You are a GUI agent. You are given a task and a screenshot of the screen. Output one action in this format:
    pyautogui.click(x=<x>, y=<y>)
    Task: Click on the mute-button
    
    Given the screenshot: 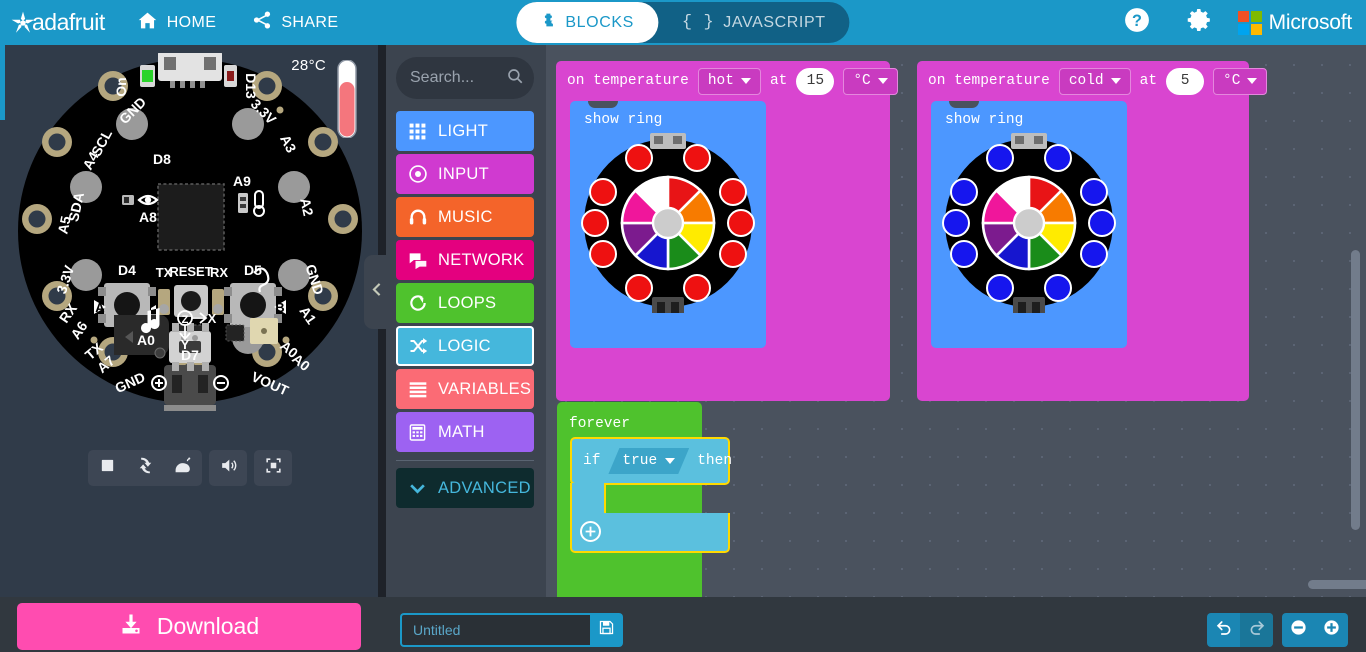 What is the action you would take?
    pyautogui.click(x=228, y=468)
    